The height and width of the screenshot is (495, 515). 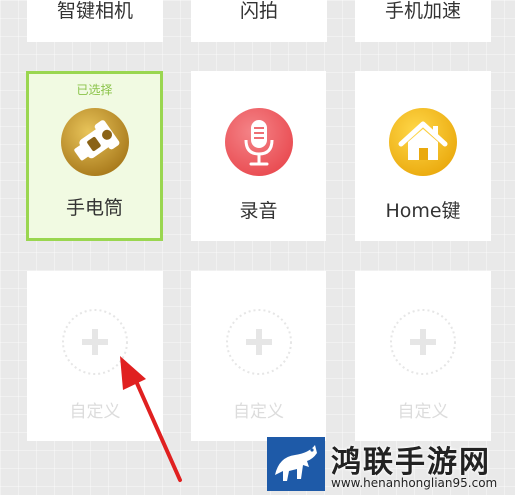 What do you see at coordinates (258, 211) in the screenshot?
I see `shortcut-label-recorder: 录音` at bounding box center [258, 211].